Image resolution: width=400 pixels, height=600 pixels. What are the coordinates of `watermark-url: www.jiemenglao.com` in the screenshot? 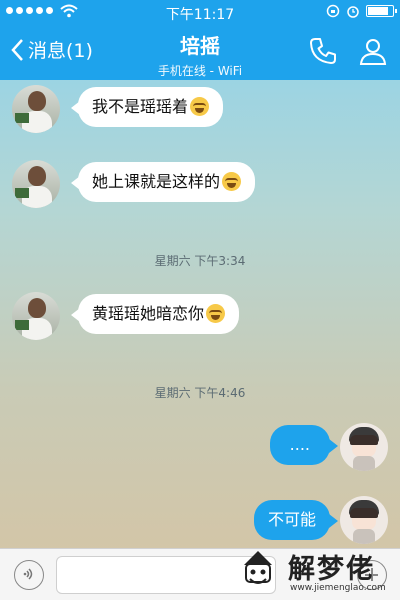 It's located at (338, 588).